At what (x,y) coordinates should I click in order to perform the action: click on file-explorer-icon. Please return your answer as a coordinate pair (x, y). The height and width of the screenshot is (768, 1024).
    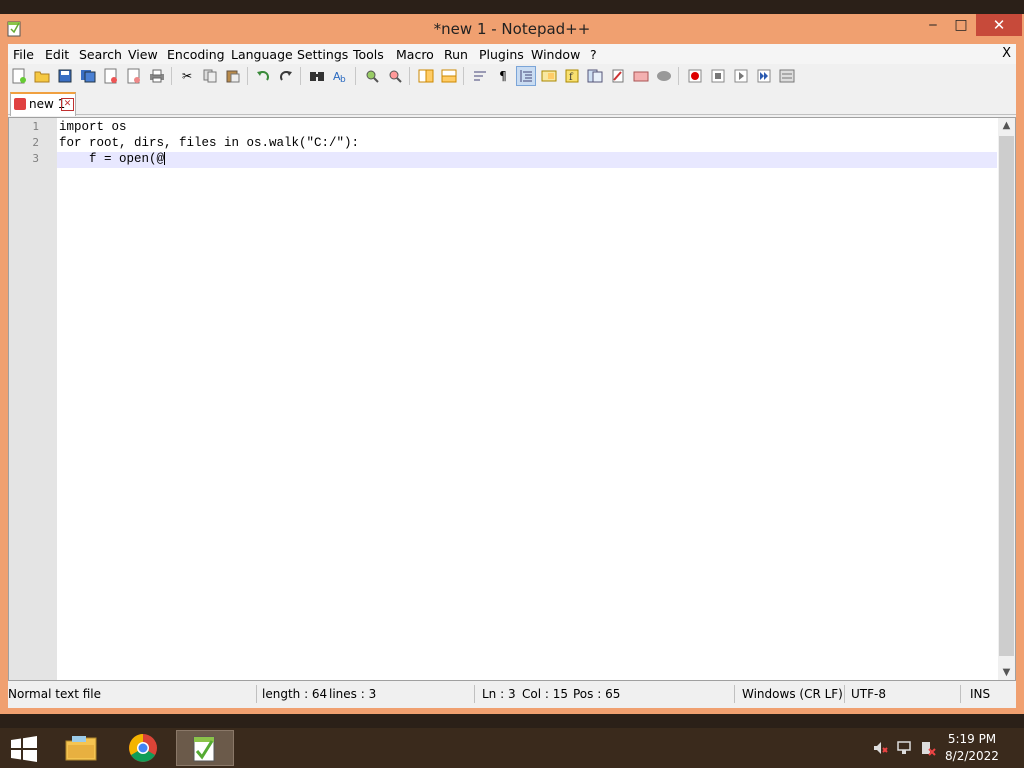
    Looking at the image, I should click on (81, 748).